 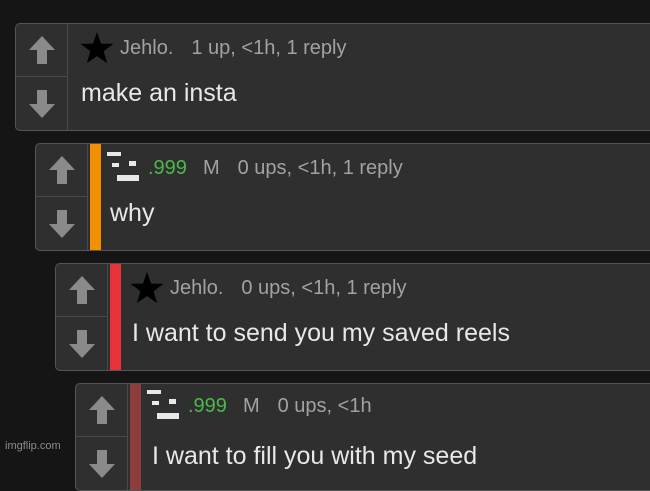 I want to click on comment-meta: 1 up, <1h, 1 reply, so click(x=269, y=47).